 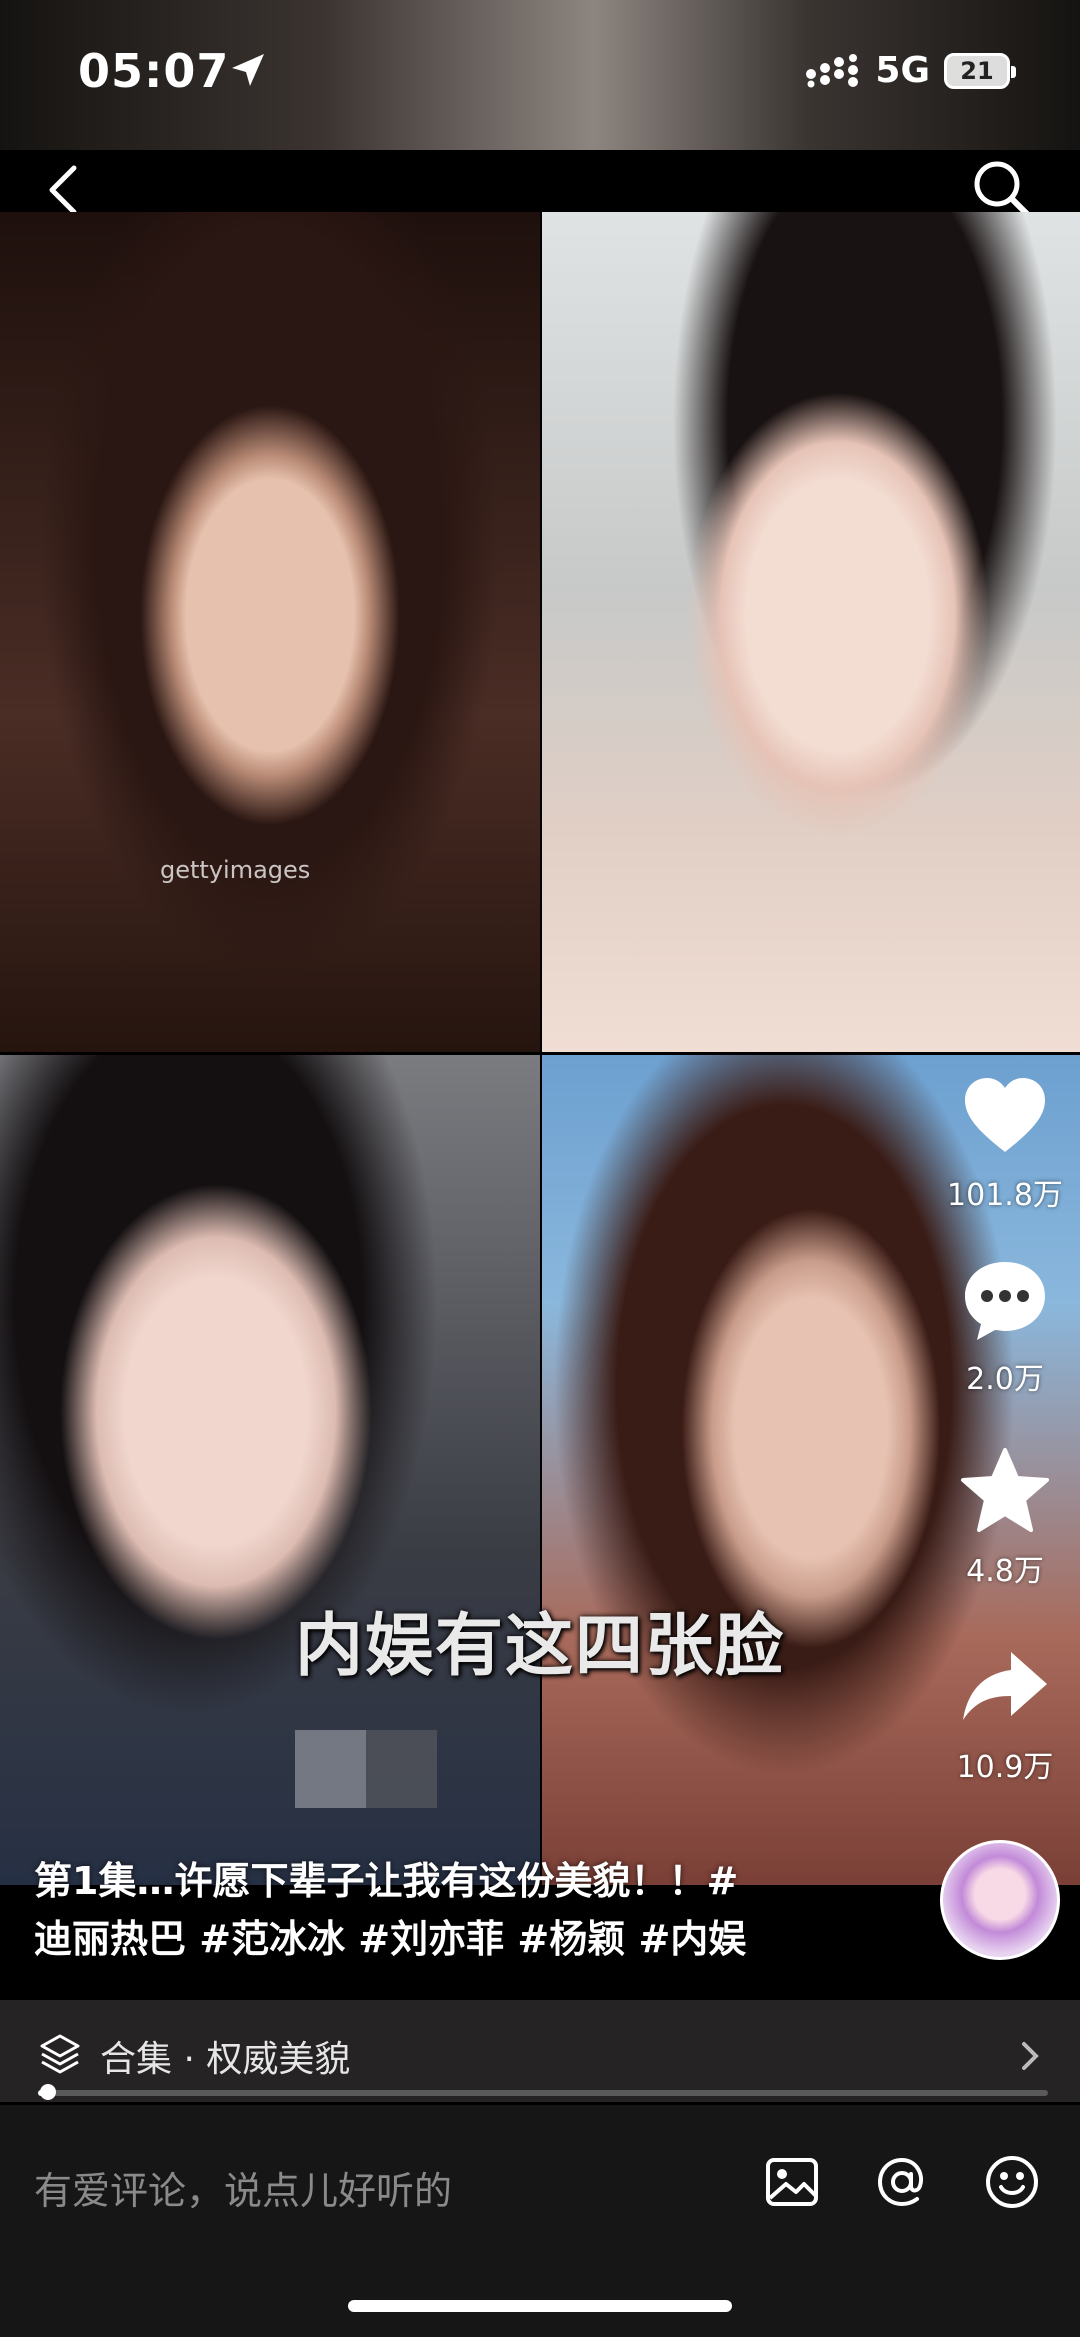 I want to click on location-arrow-icon, so click(x=248, y=70).